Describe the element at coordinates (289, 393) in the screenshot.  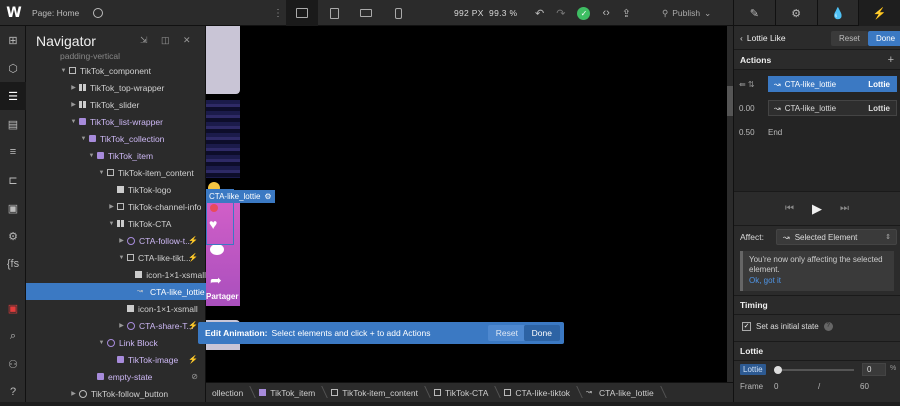
I see `breadcrumb-item: TikTok_item` at that location.